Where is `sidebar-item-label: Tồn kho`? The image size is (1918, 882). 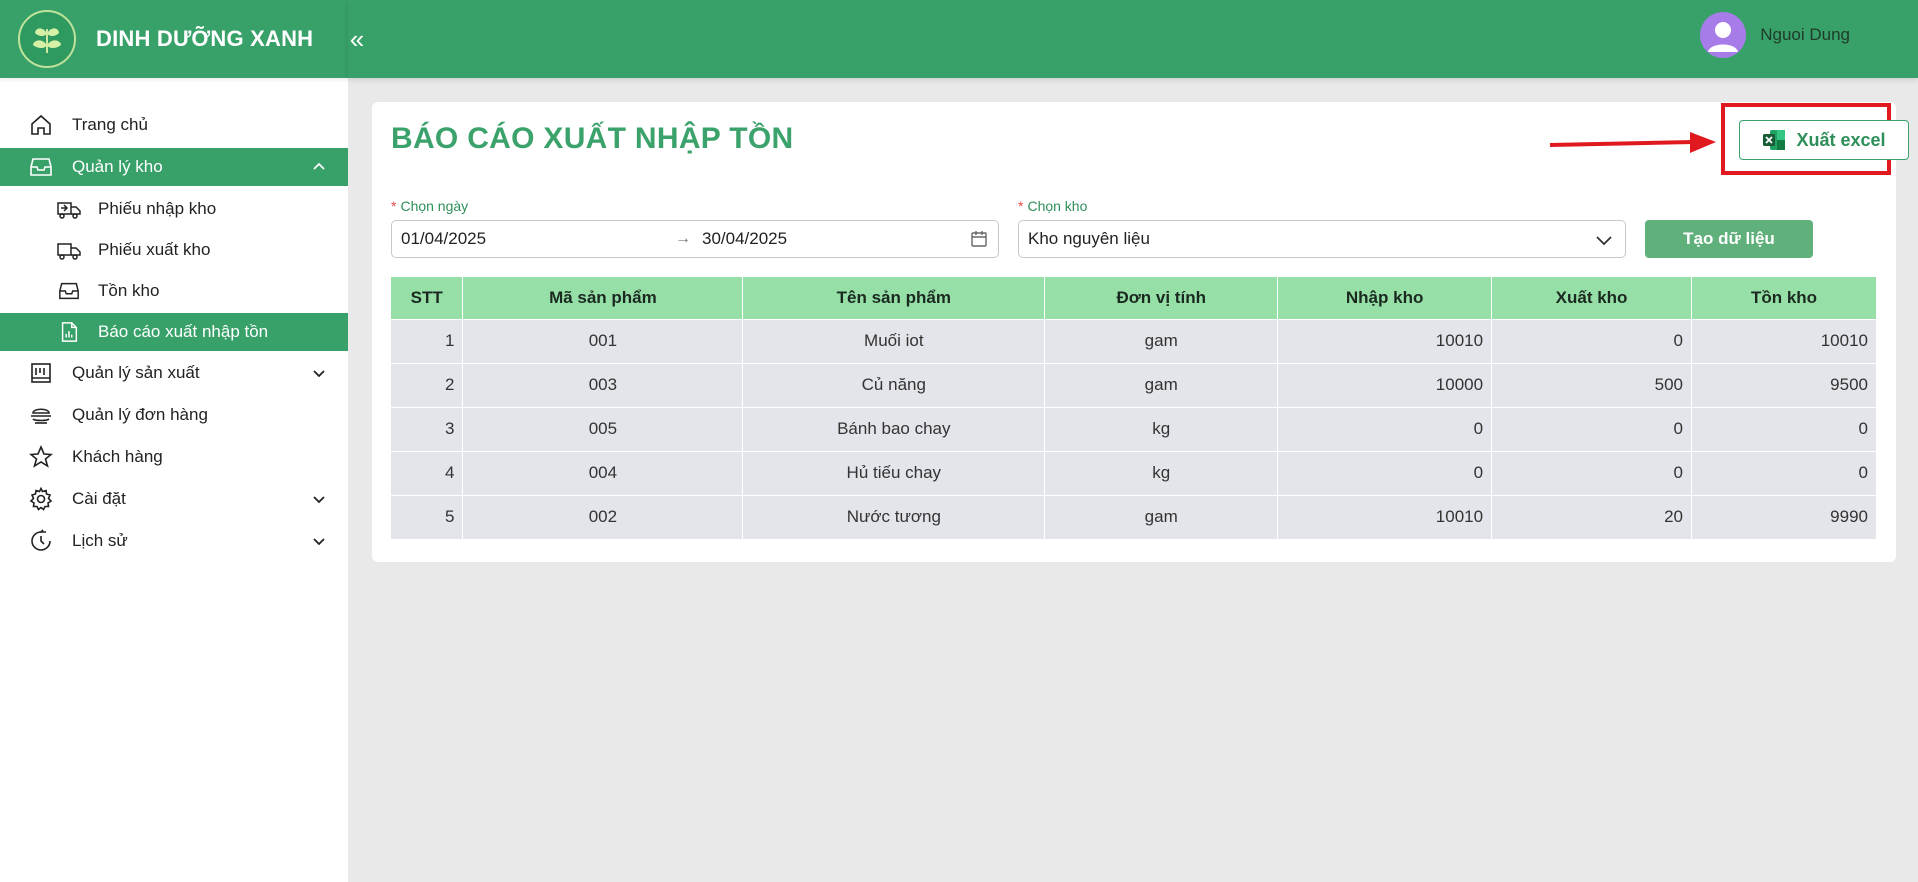
sidebar-item-label: Tồn kho is located at coordinates (129, 290).